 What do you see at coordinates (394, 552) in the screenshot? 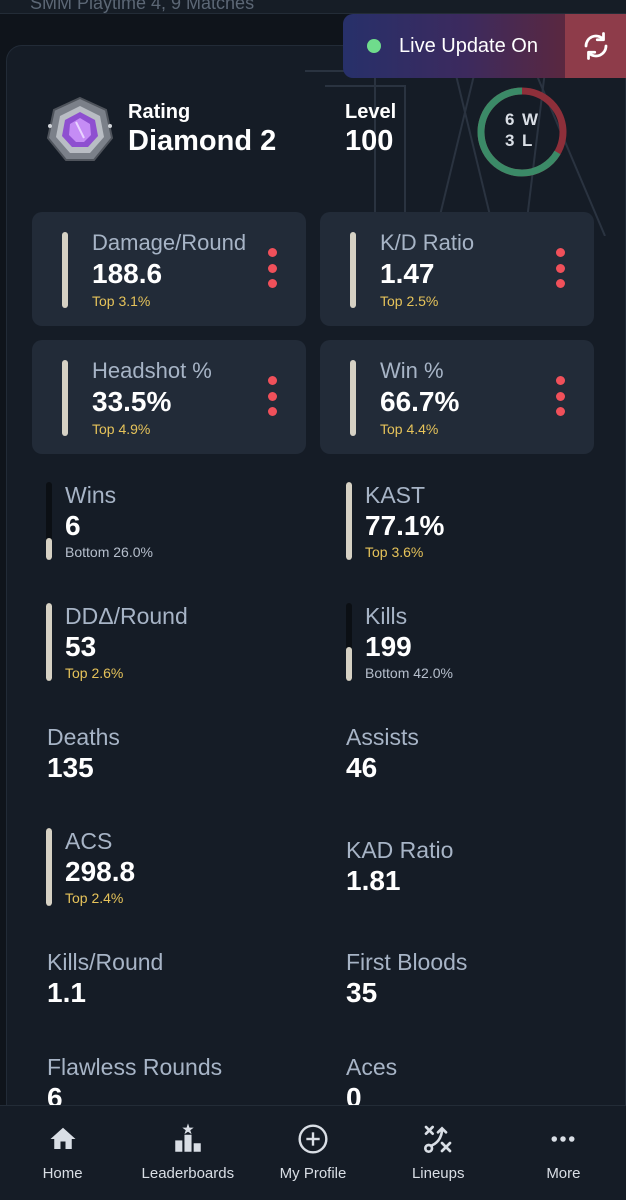
I see `stat-rank-kast: Top 3.6%` at bounding box center [394, 552].